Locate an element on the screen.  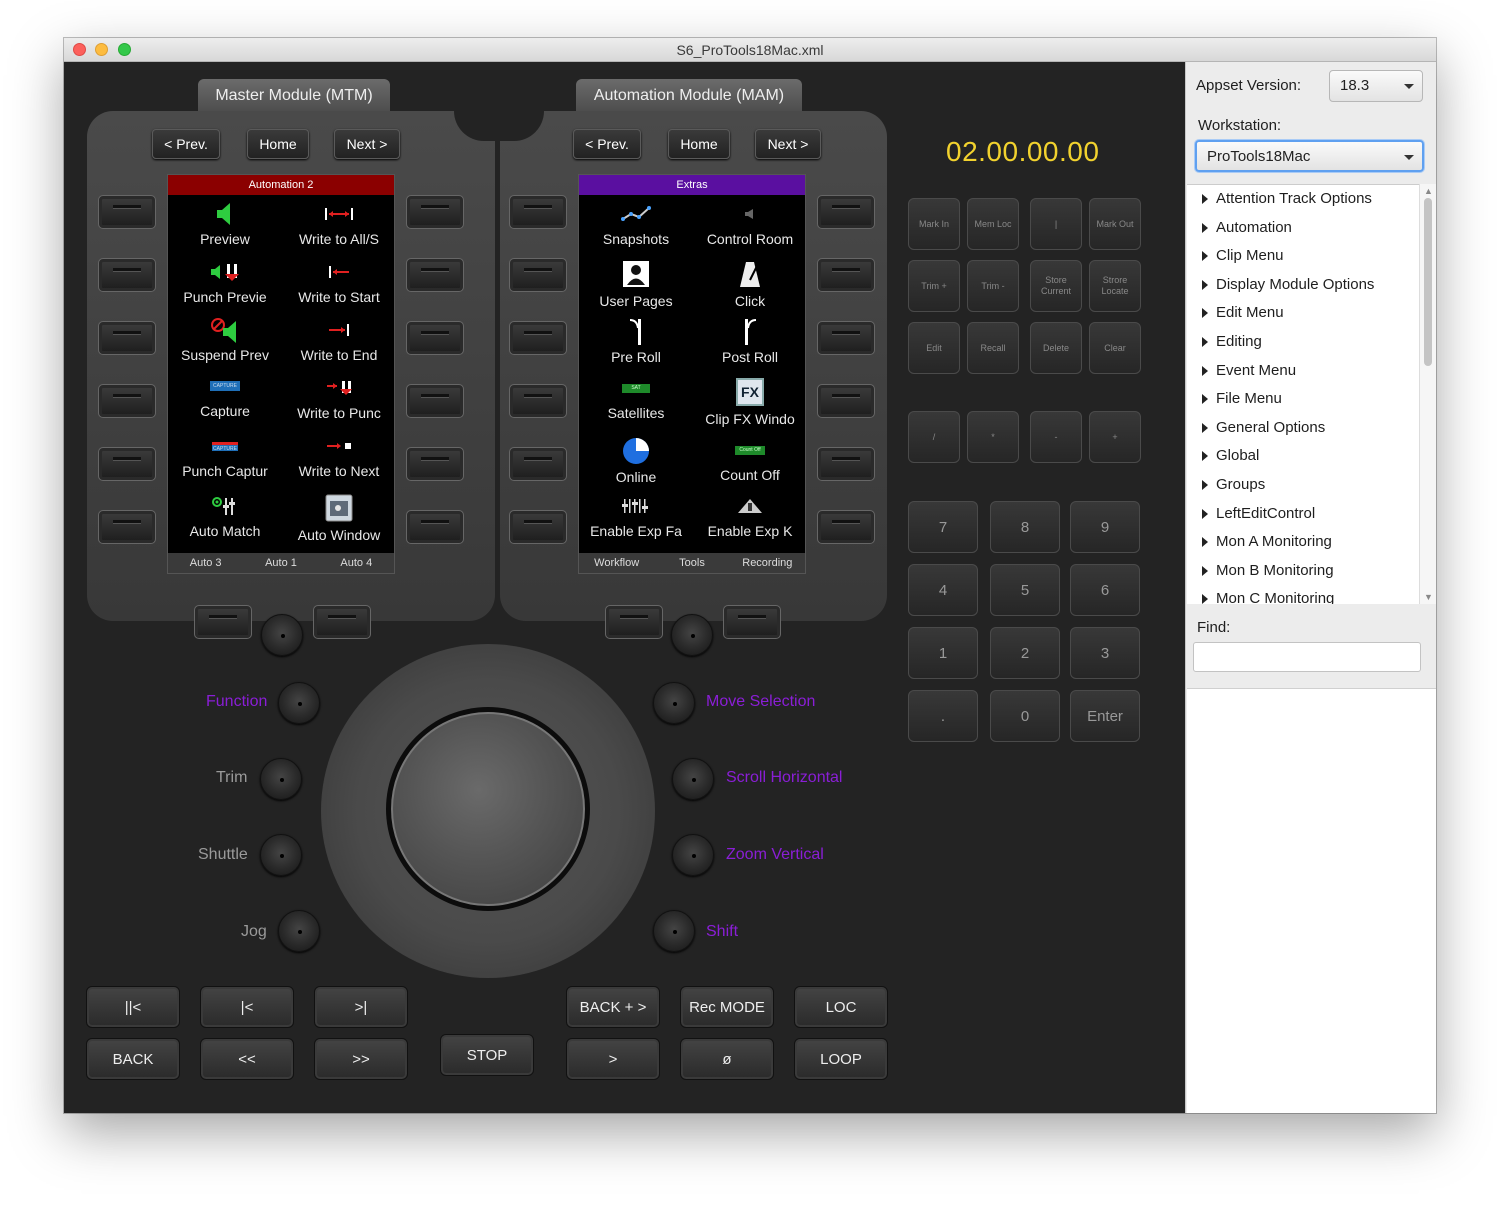
trim-knob is located at coordinates (281, 779).